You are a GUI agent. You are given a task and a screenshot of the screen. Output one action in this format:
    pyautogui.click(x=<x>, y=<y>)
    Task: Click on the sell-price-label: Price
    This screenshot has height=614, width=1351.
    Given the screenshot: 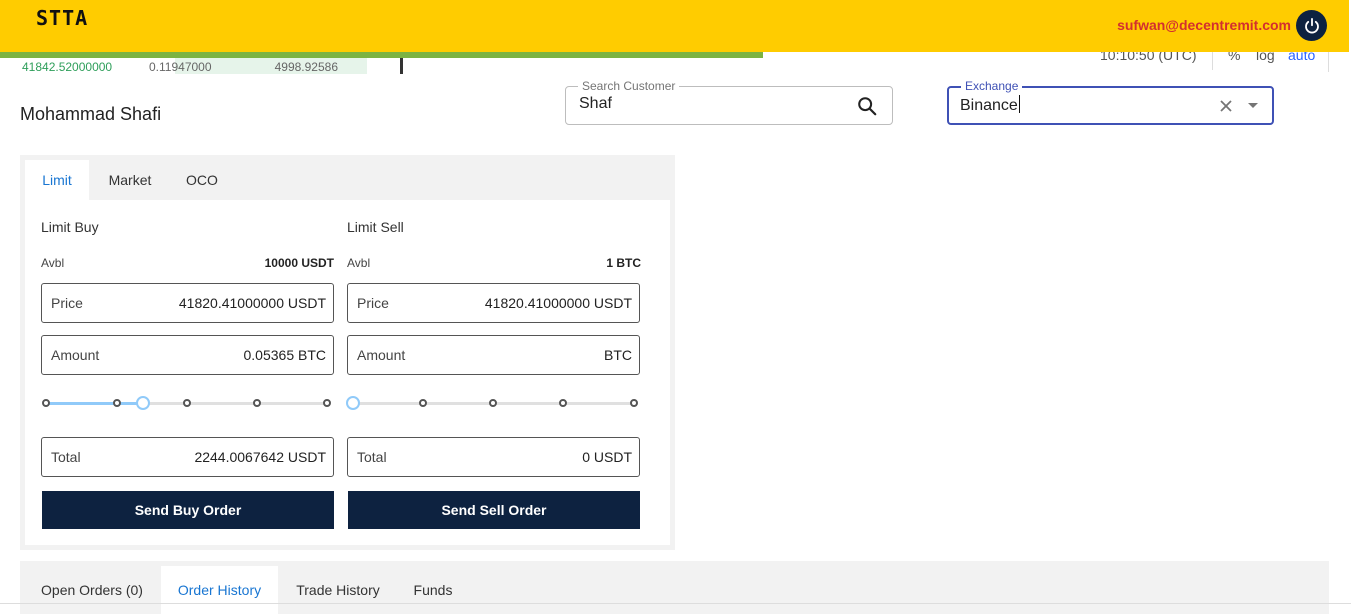 What is the action you would take?
    pyautogui.click(x=373, y=303)
    